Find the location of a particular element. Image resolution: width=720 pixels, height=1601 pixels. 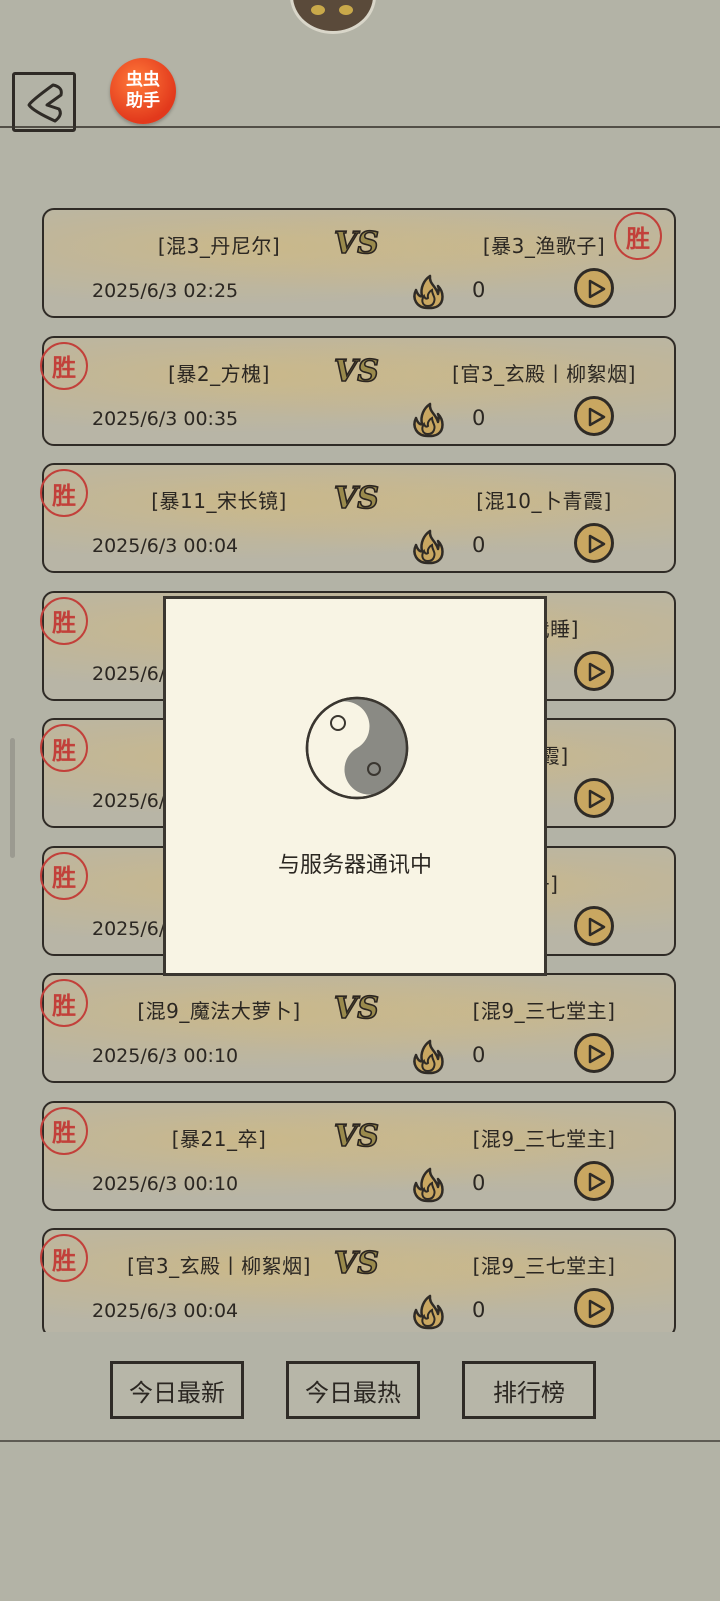

player-one-name: [混9_魔法大萝卜] is located at coordinates (219, 1011).